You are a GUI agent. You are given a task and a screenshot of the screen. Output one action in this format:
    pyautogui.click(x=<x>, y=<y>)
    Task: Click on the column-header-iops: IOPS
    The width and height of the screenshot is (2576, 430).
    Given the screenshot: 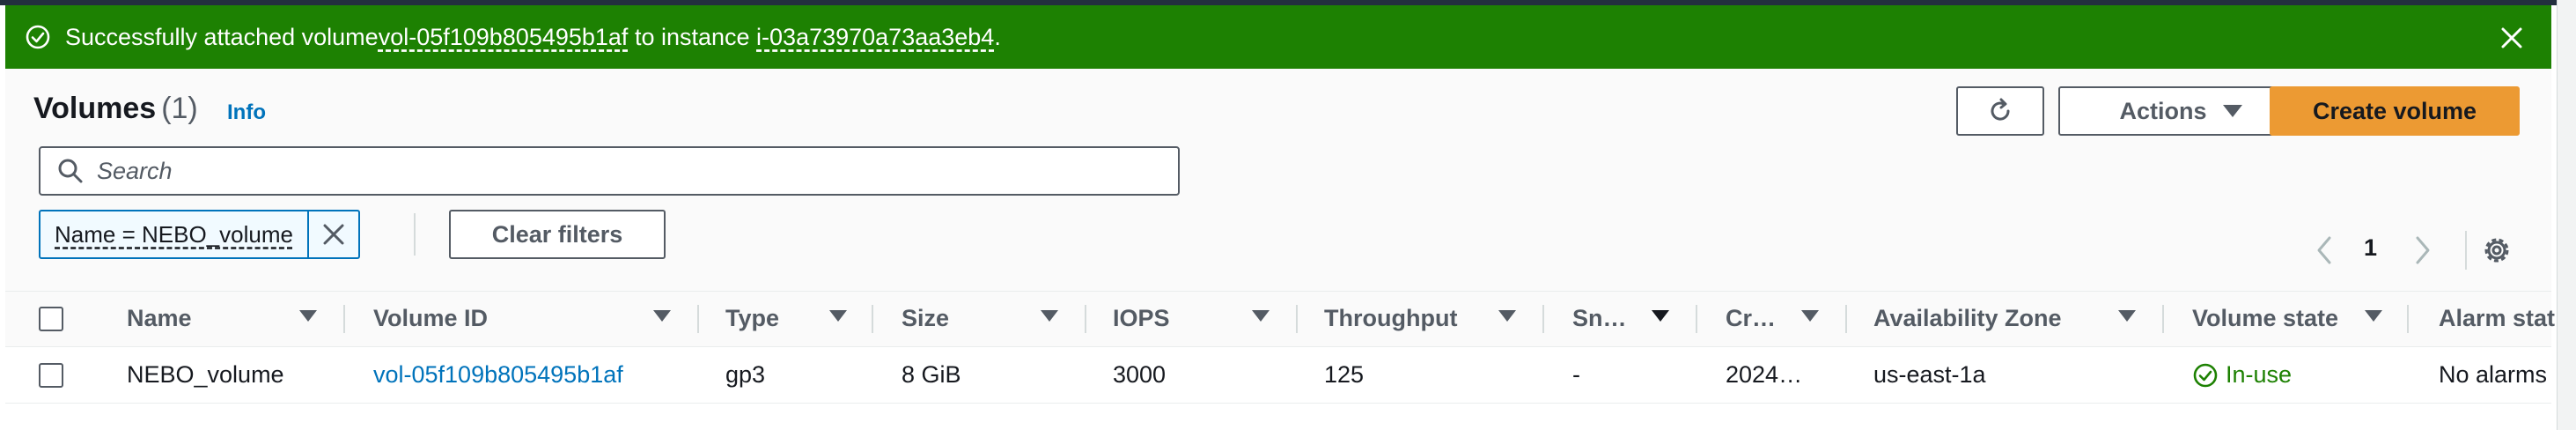 What is the action you would take?
    pyautogui.click(x=1175, y=319)
    